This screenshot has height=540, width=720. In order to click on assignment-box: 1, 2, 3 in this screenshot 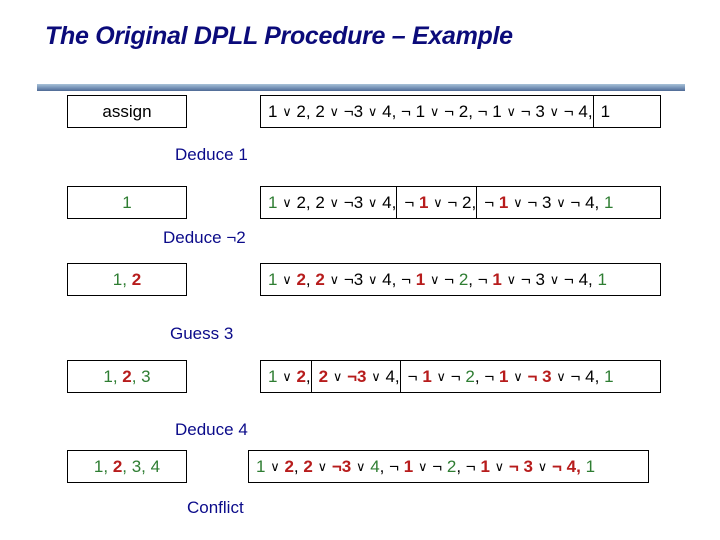, I will do `click(127, 376)`.